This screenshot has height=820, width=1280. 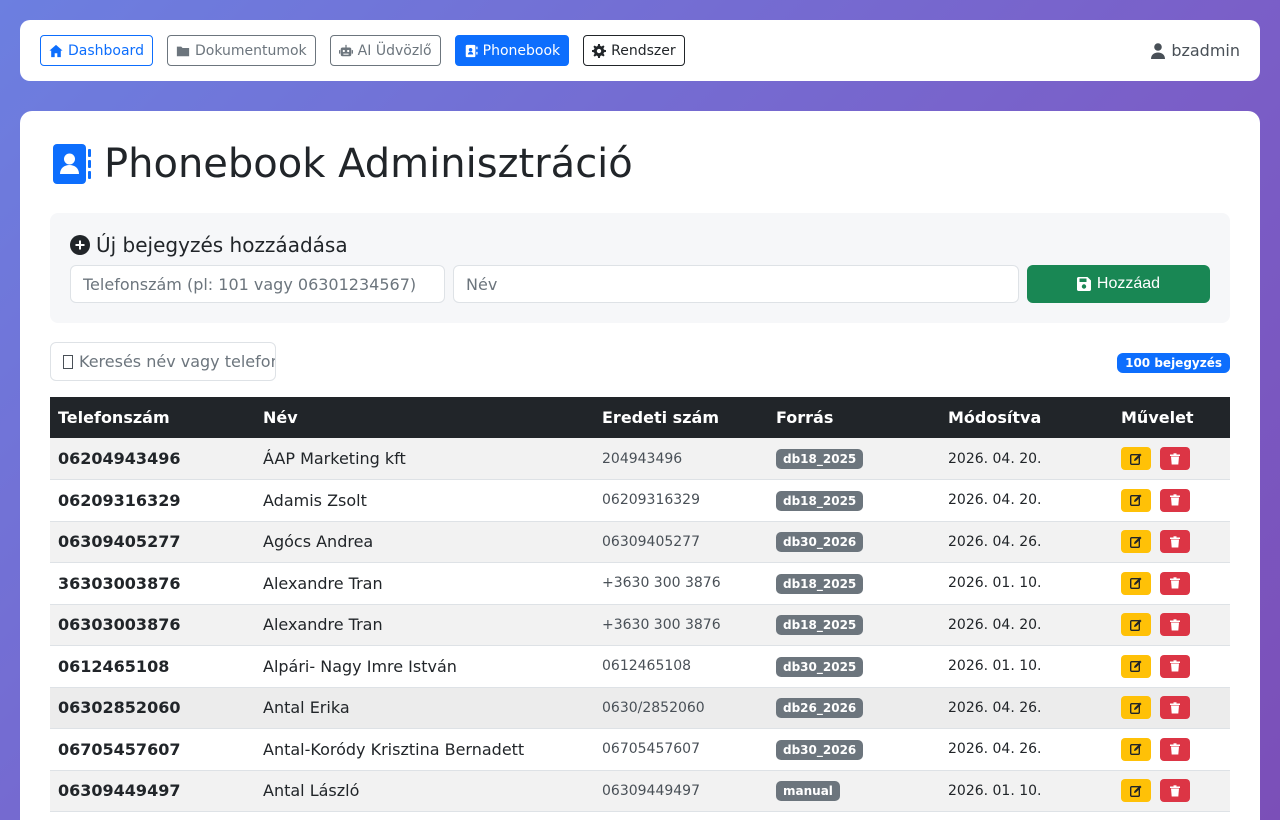 I want to click on cell-phone: 06309449497, so click(x=119, y=791).